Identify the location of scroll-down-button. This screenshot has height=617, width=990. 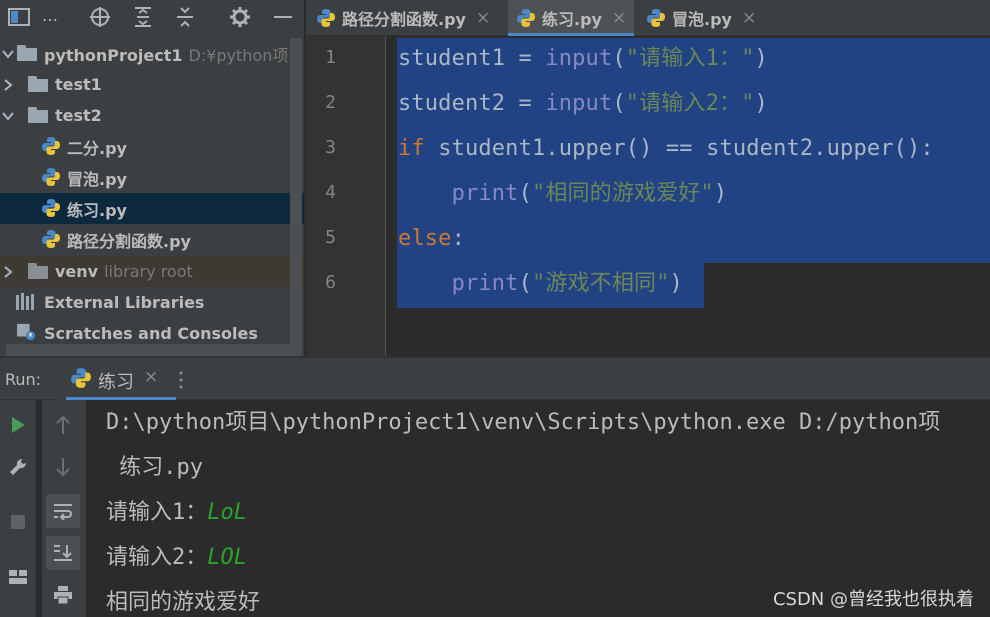
(63, 467).